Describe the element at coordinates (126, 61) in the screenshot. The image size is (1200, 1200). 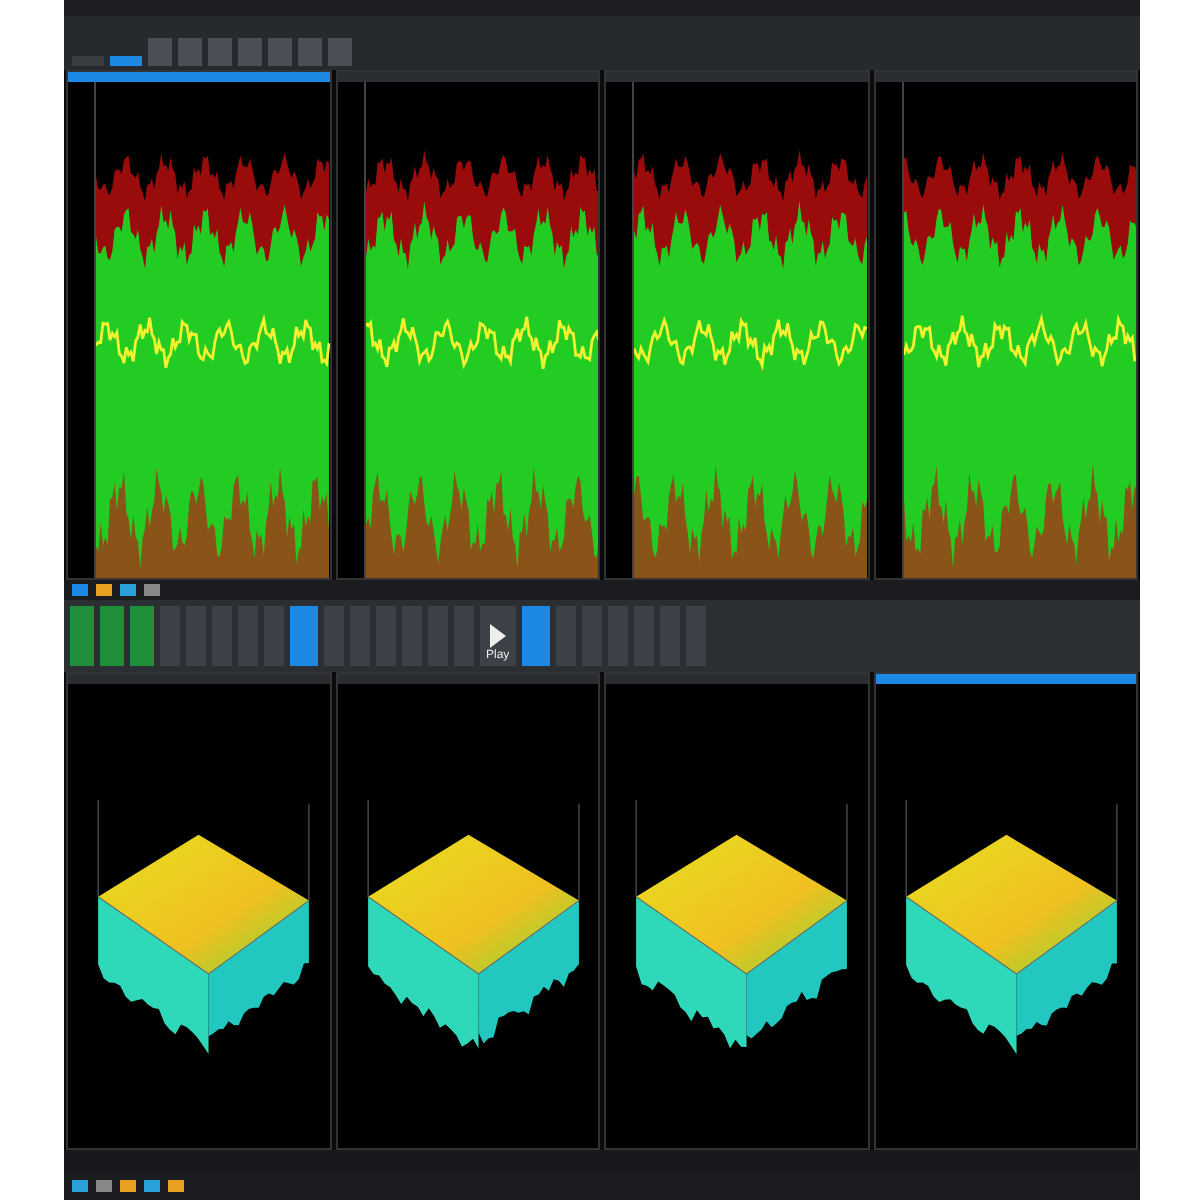
I see `ribbon-tab` at that location.